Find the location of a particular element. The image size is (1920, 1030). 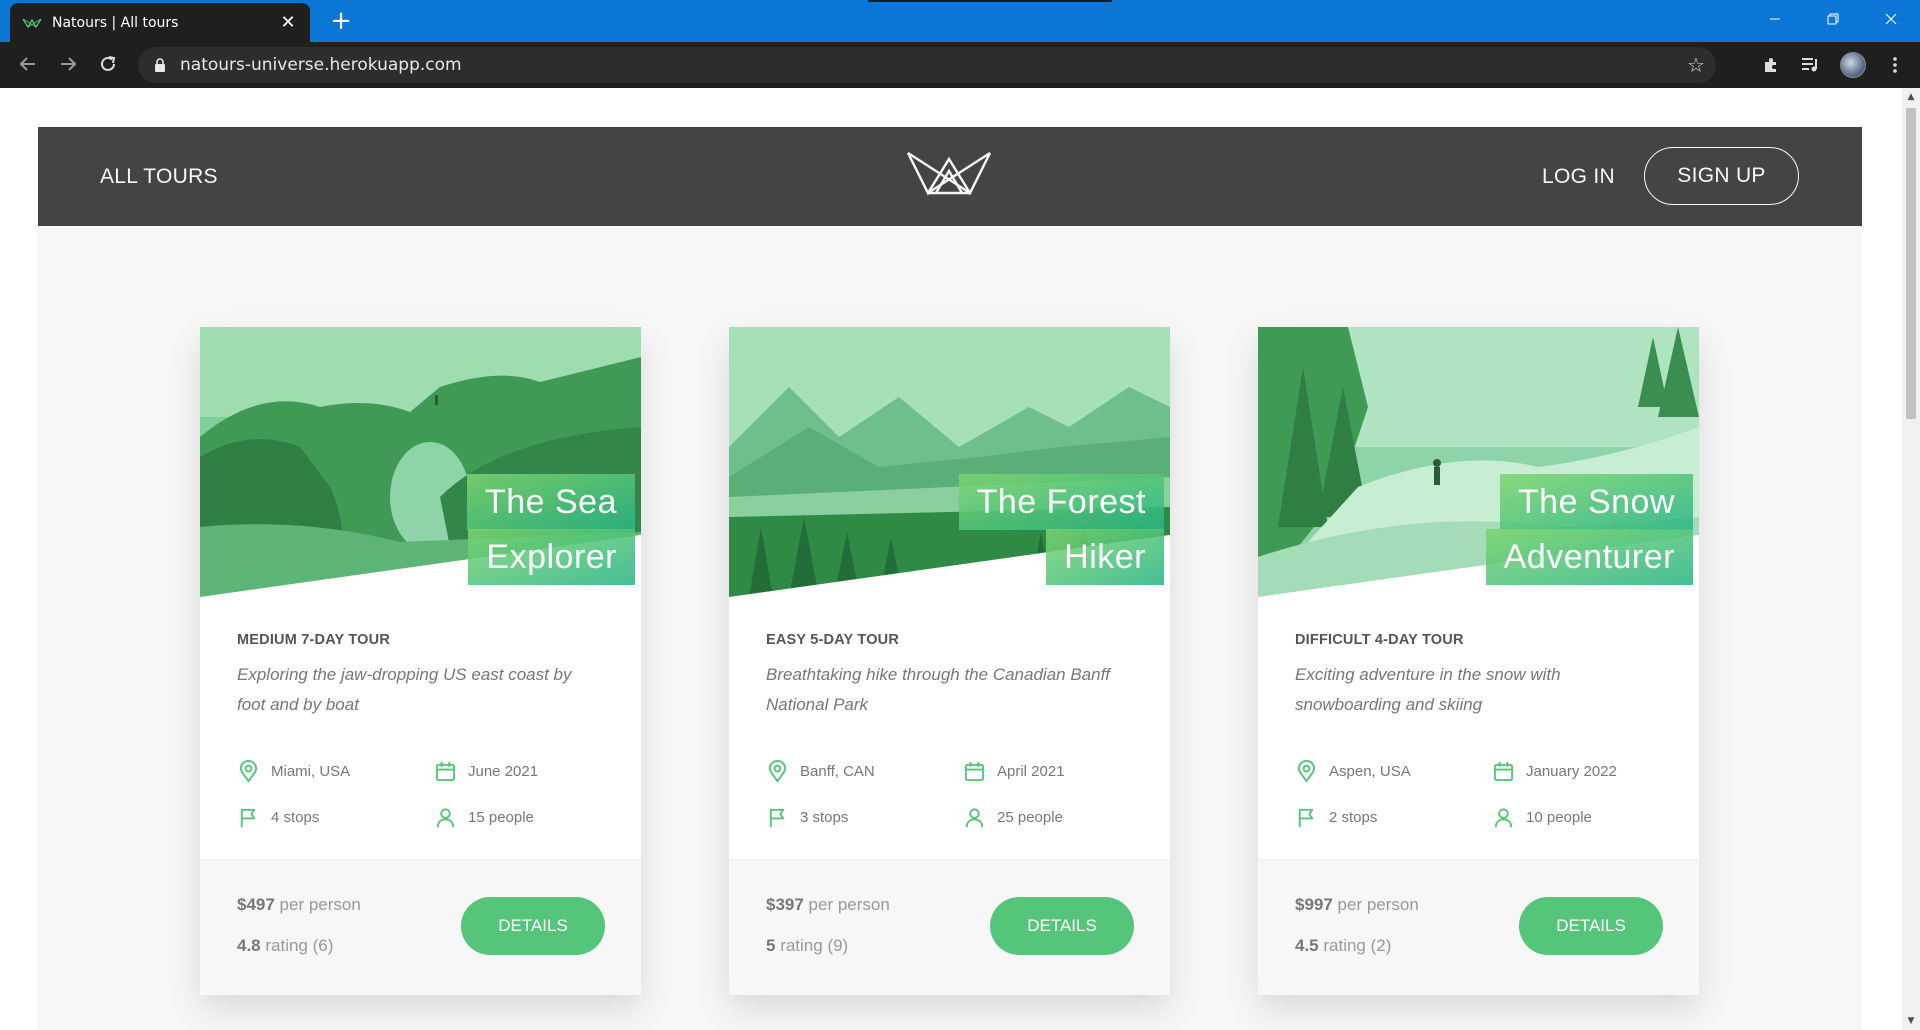

meta-stops: 4 stops is located at coordinates (335, 817).